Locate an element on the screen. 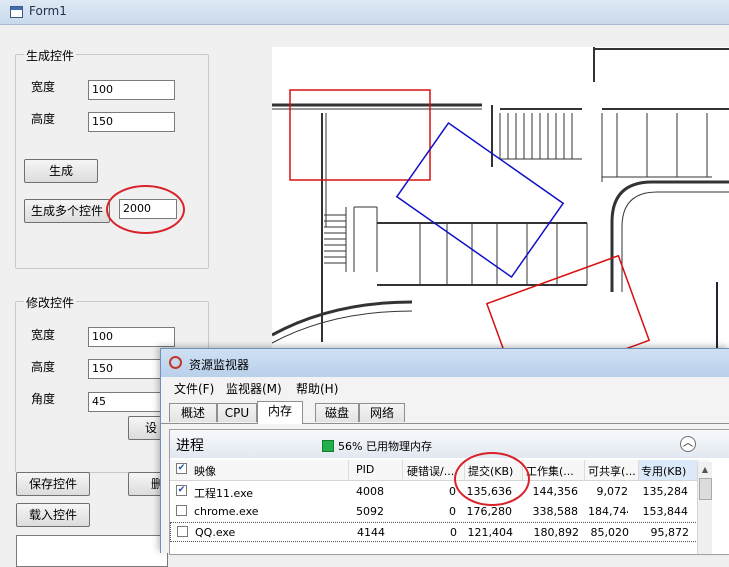 The image size is (729, 567). cell-shareable: 9,072 is located at coordinates (612, 491).